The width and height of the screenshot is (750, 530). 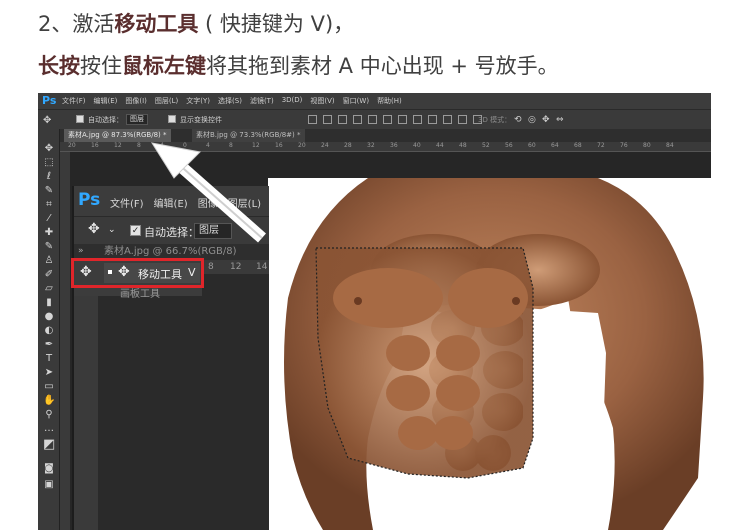 What do you see at coordinates (166, 101) in the screenshot?
I see `menu-layer: 图层(L)` at bounding box center [166, 101].